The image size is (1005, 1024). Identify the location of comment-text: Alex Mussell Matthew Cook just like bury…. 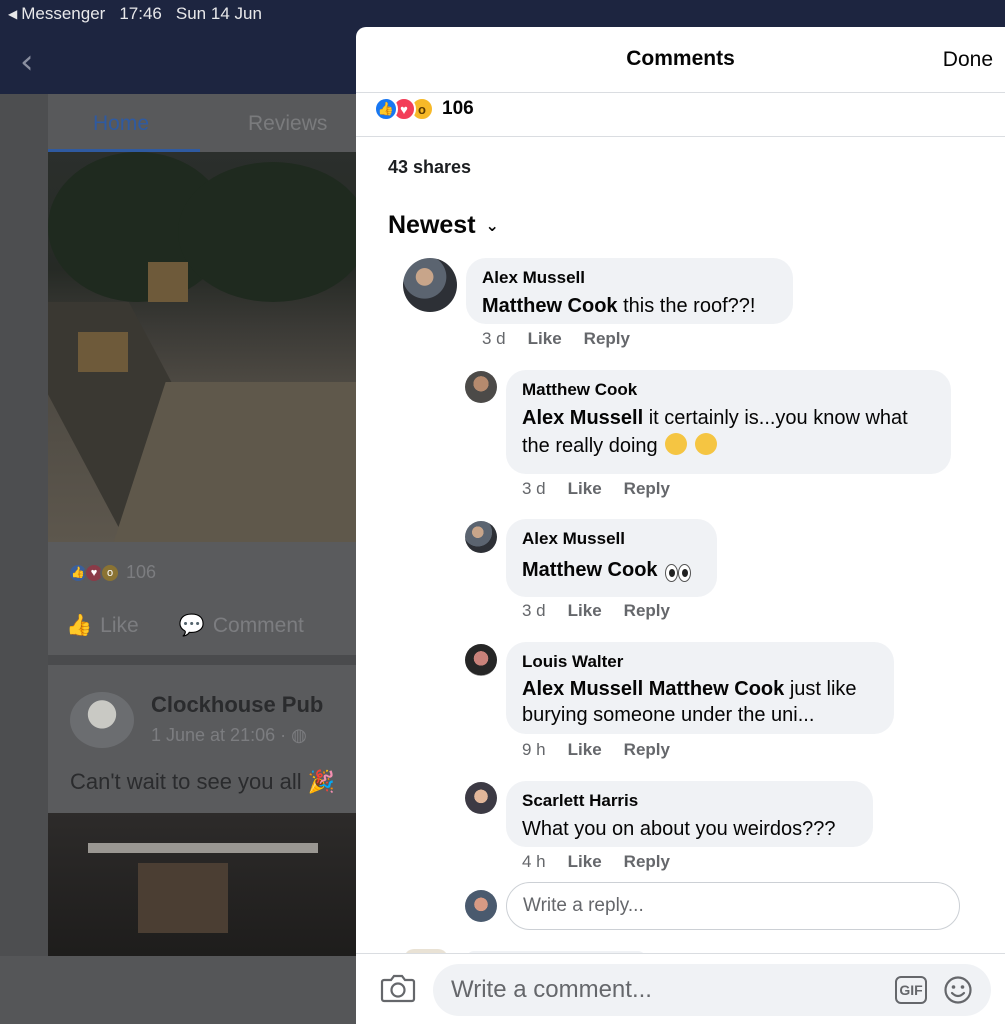
(689, 702).